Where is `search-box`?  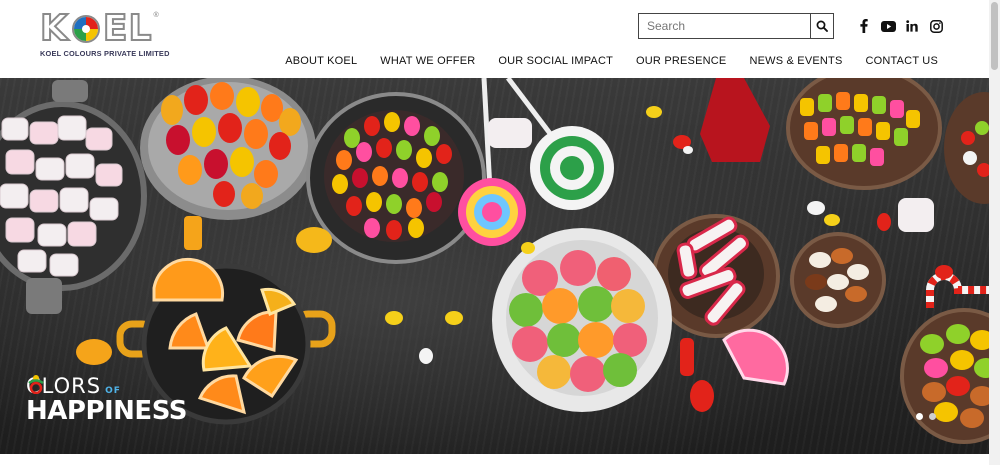
search-box is located at coordinates (736, 26).